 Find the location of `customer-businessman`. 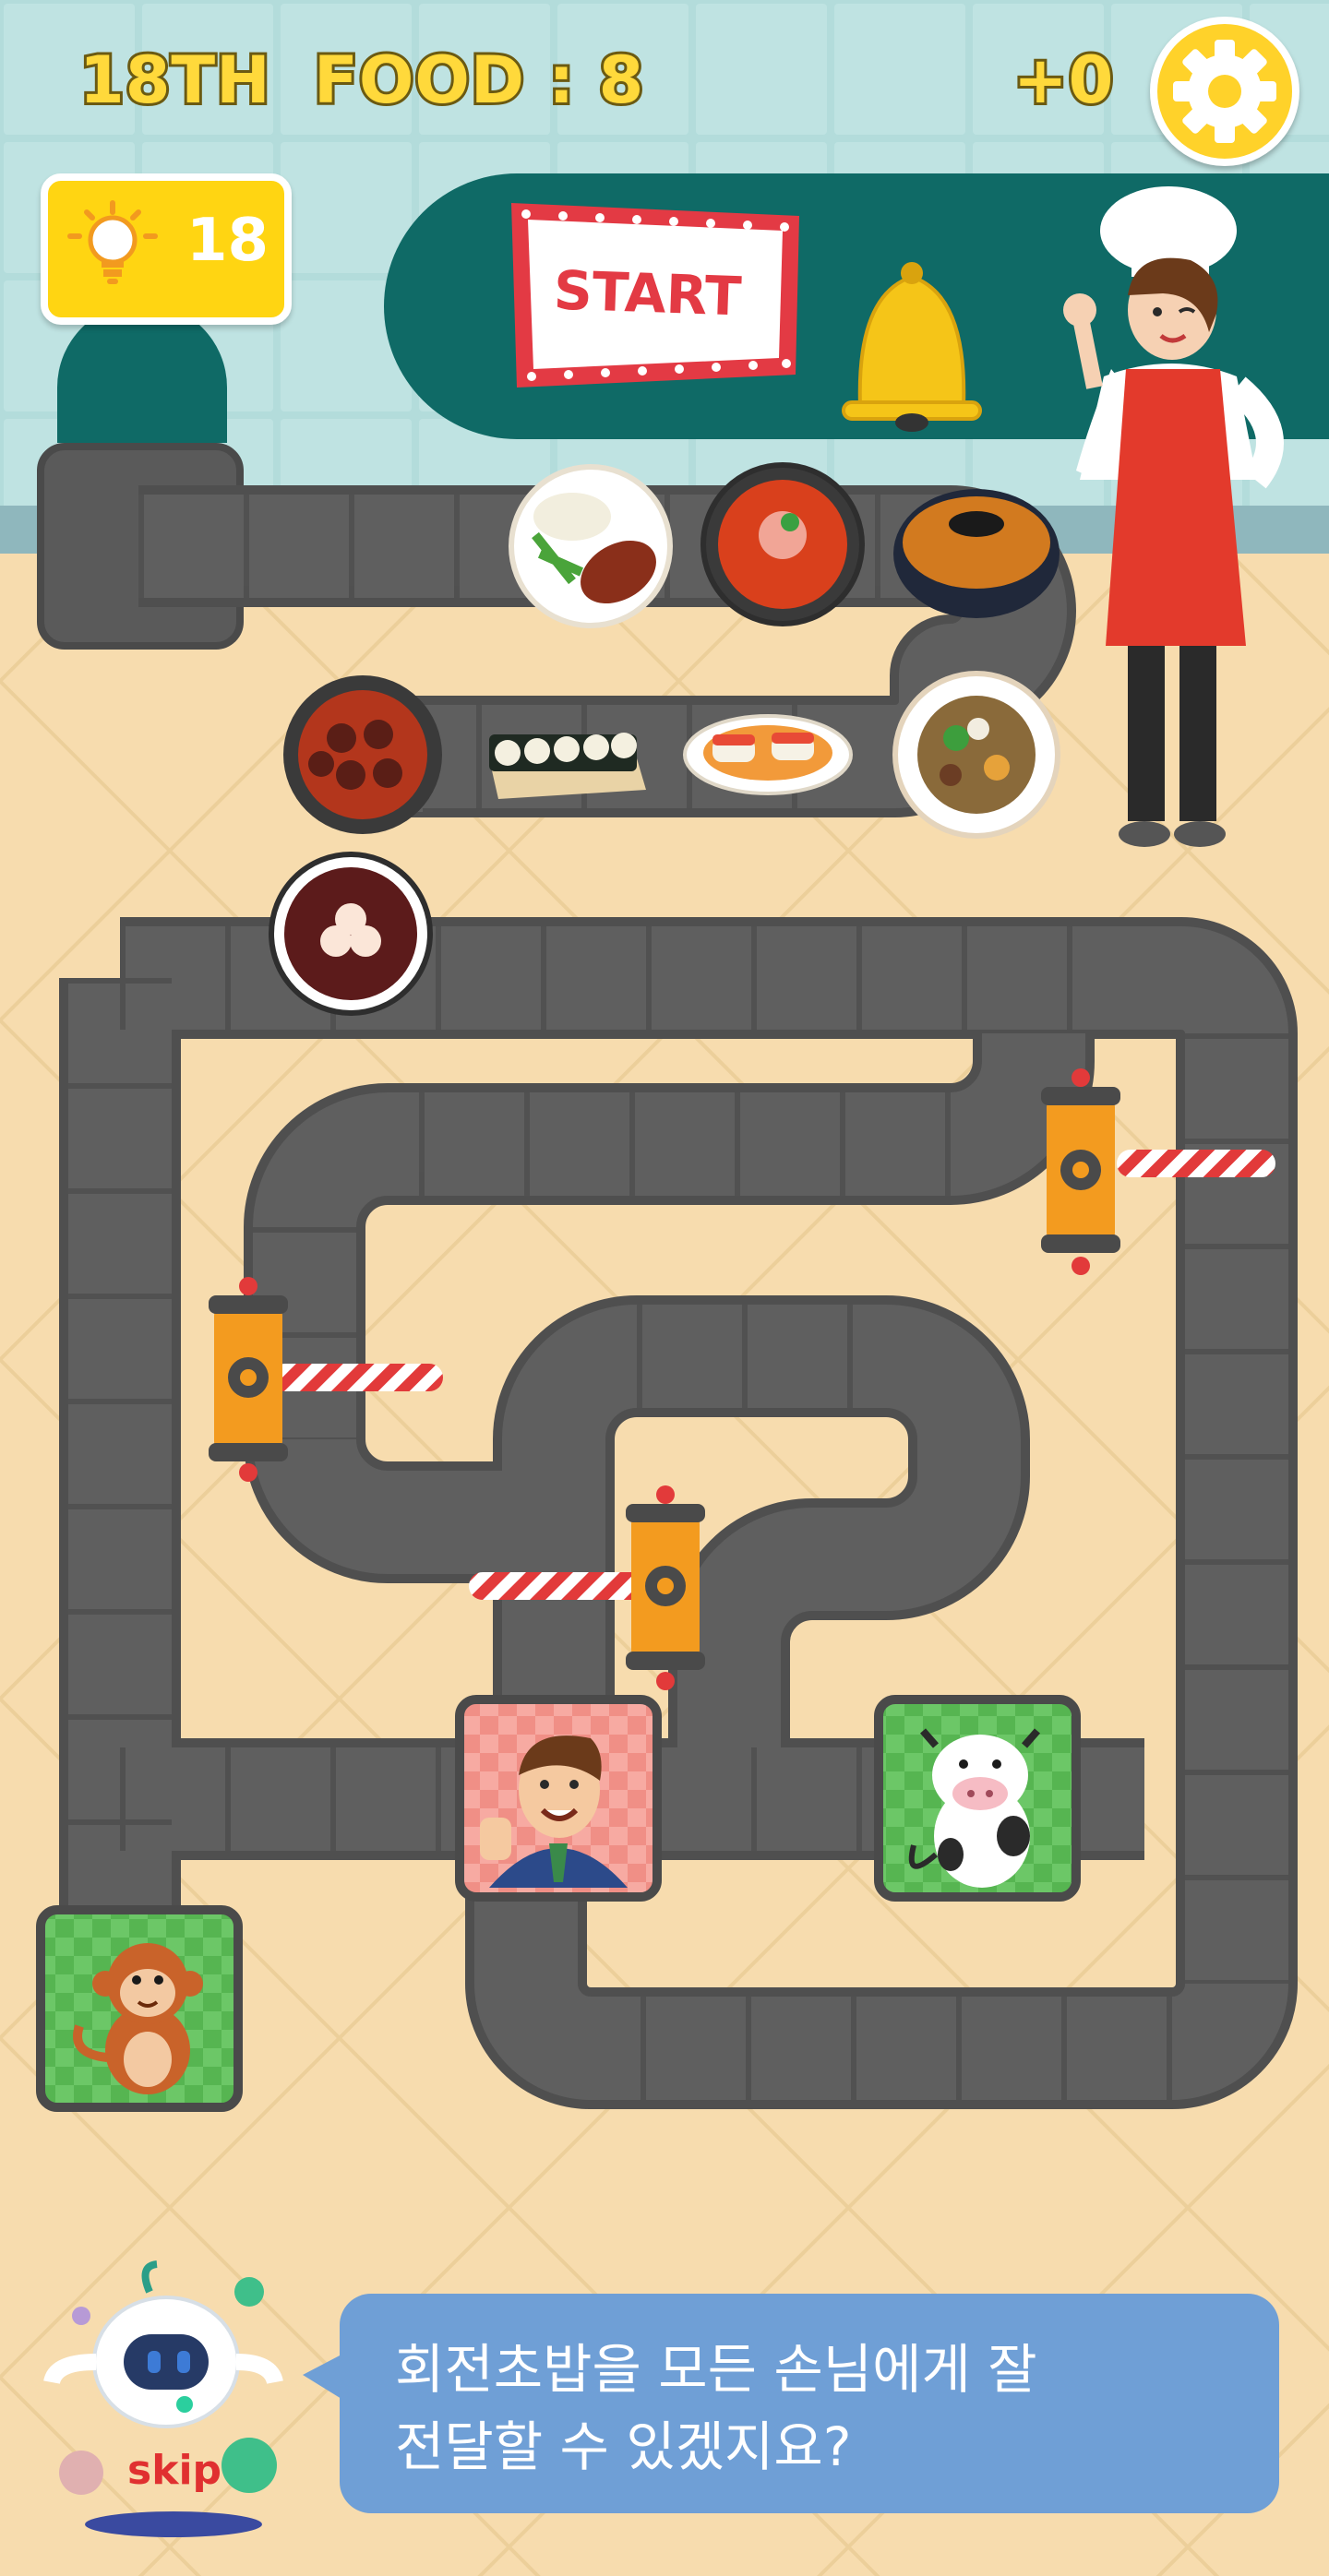

customer-businessman is located at coordinates (559, 1799).